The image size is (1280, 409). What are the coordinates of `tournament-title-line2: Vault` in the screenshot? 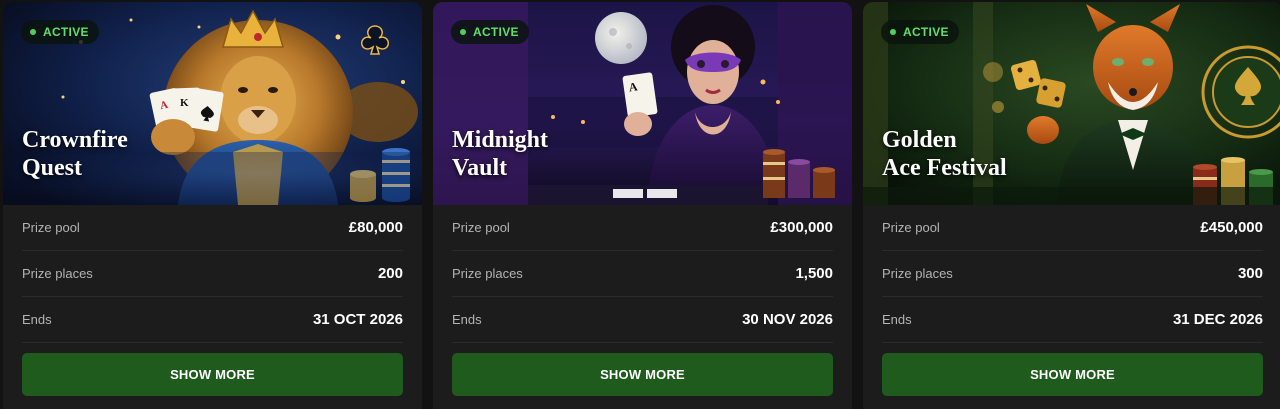 It's located at (480, 168).